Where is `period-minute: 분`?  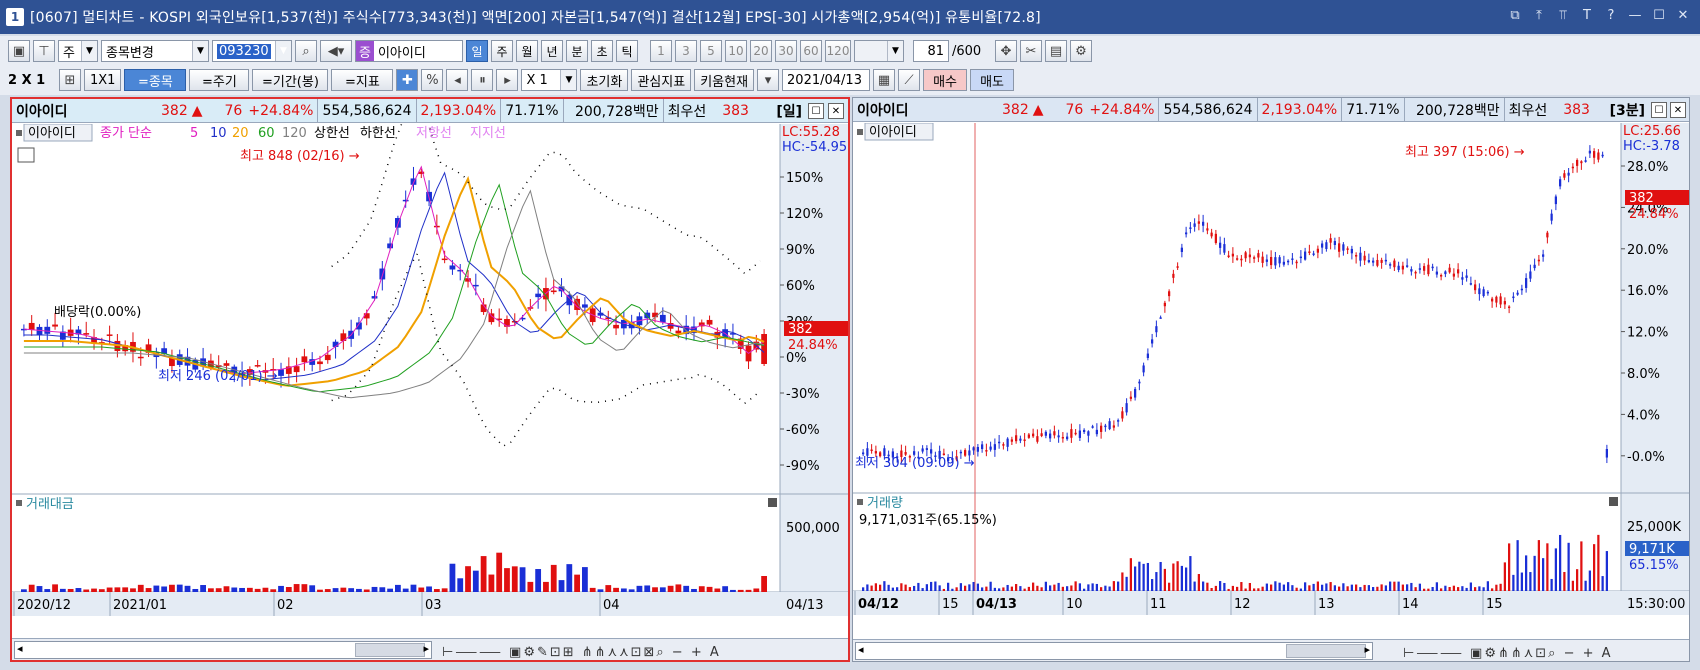 period-minute: 분 is located at coordinates (577, 51).